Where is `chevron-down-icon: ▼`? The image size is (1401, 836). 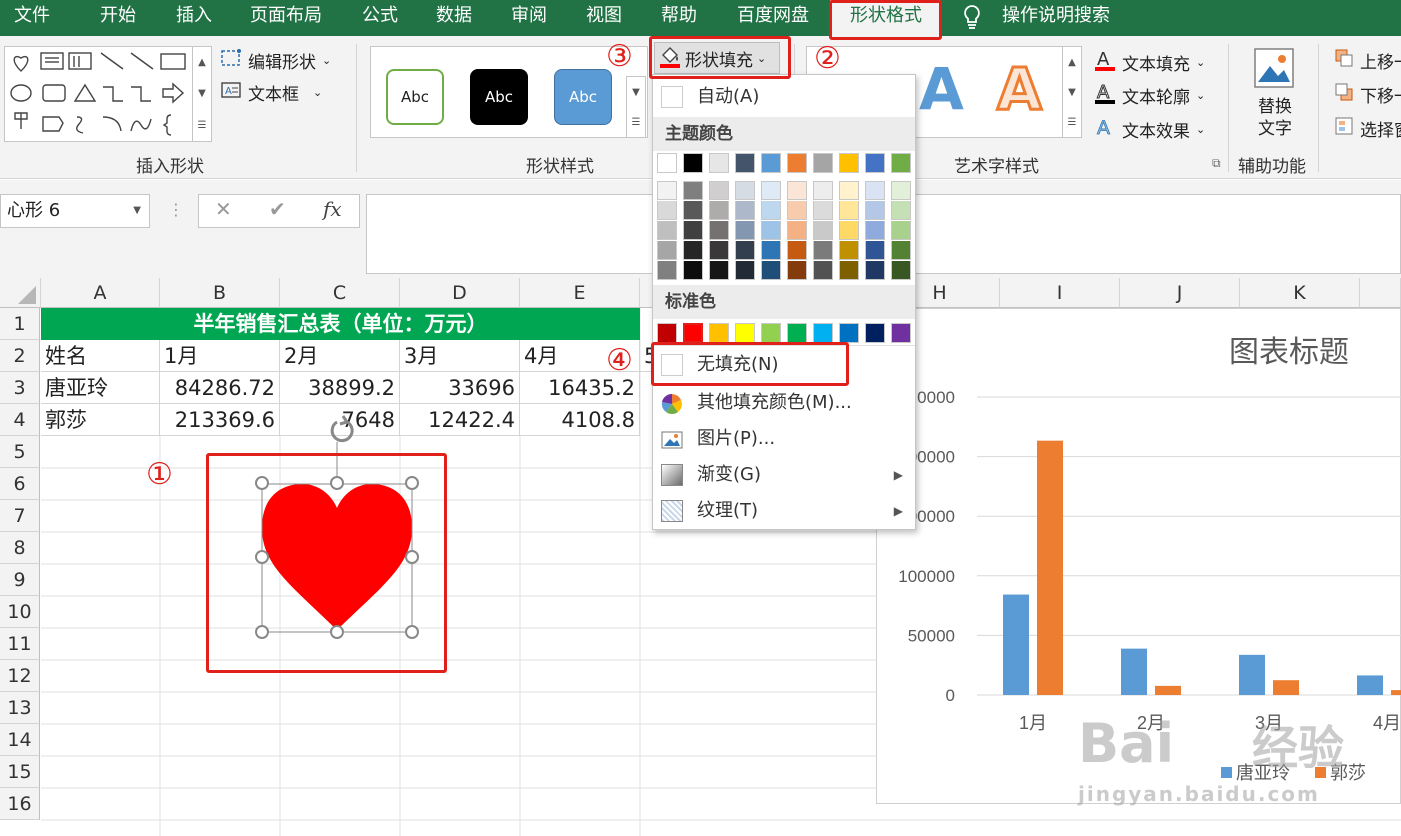
chevron-down-icon: ▼ is located at coordinates (137, 211).